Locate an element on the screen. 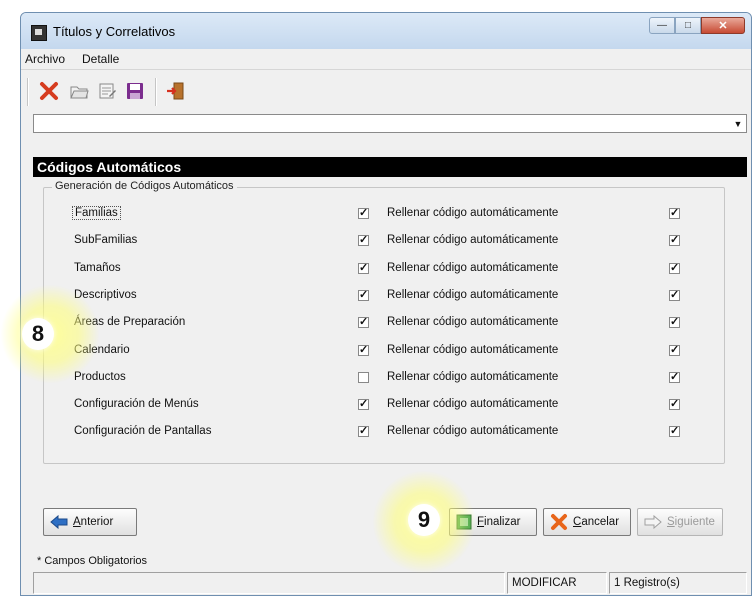  section-header: Códigos Automáticos is located at coordinates (390, 167).